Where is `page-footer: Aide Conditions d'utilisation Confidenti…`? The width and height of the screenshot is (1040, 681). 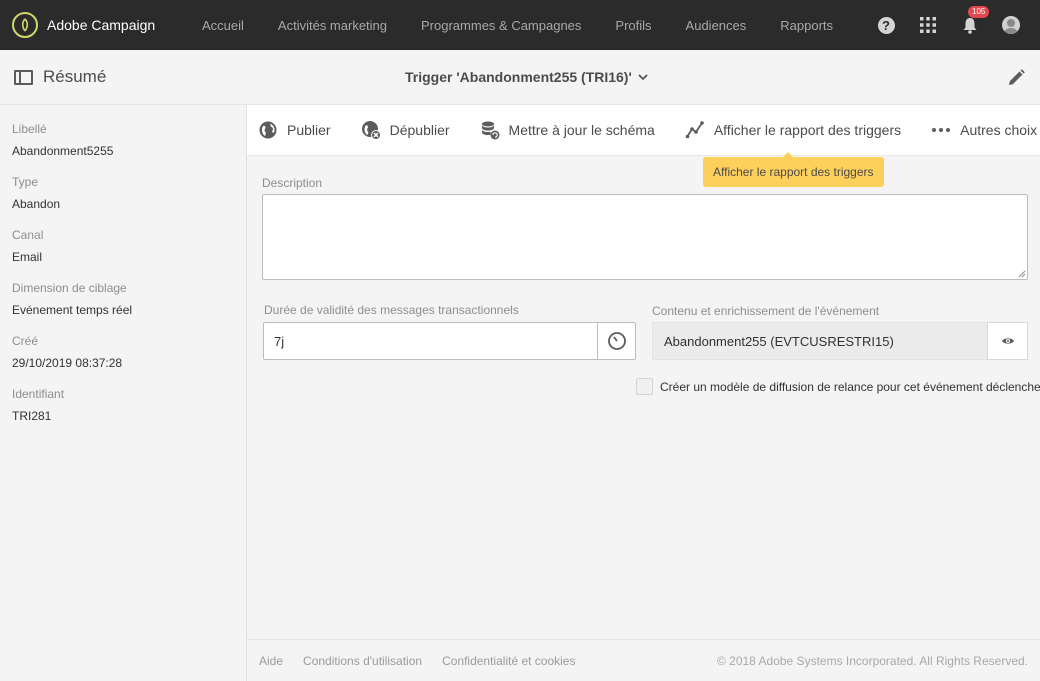 page-footer: Aide Conditions d'utilisation Confidenti… is located at coordinates (643, 660).